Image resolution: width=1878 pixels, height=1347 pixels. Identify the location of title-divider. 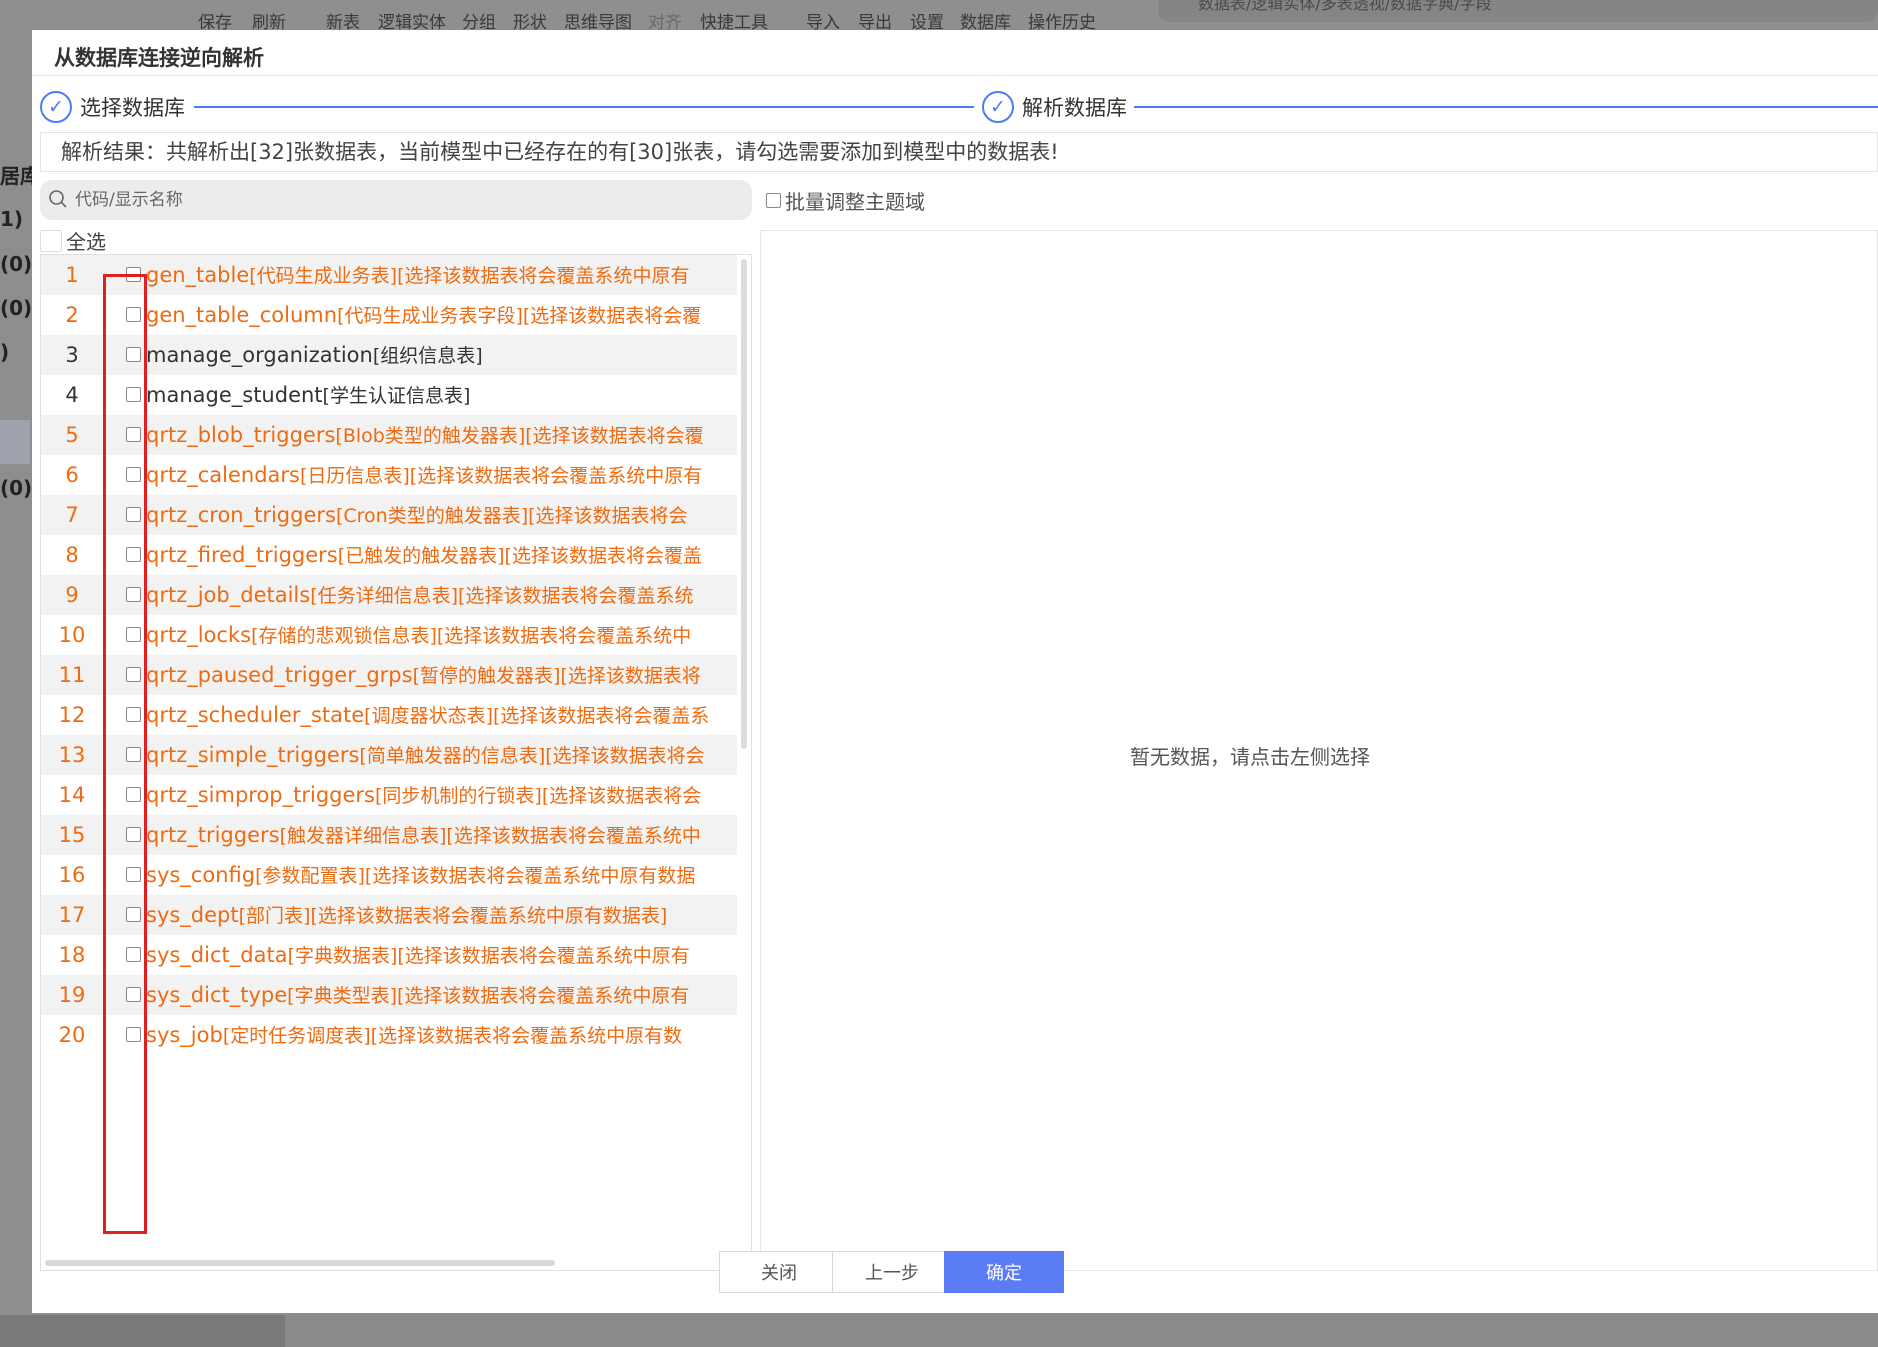
(955, 75).